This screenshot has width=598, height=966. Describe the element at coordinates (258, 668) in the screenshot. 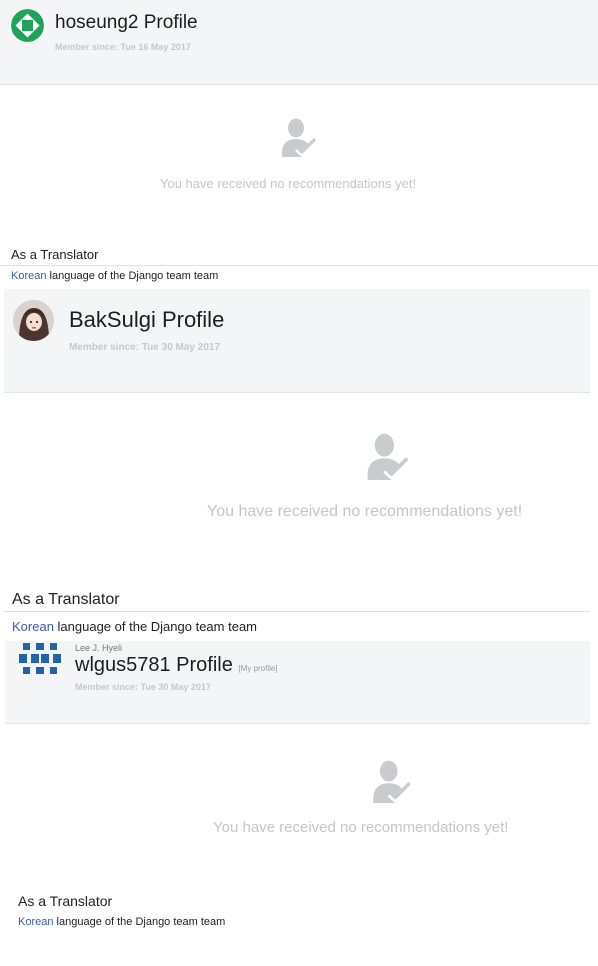

I see `my-profile-tag: [My profile]` at that location.